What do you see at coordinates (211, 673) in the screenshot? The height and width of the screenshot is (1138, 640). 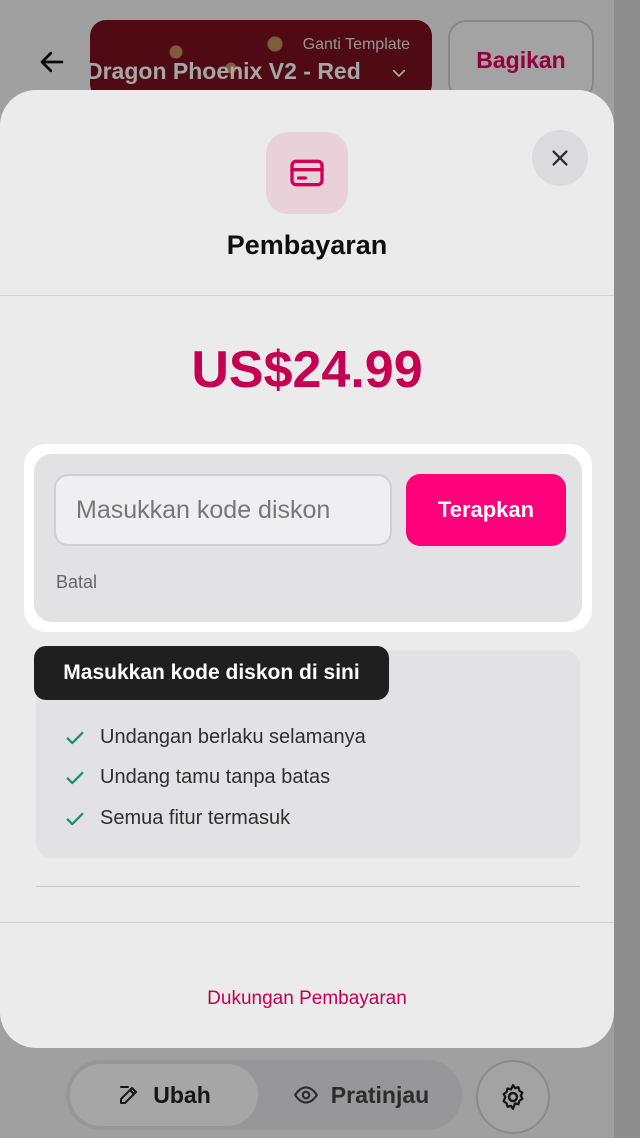 I see `discount-tooltip: Masukkan kode diskon di sini` at bounding box center [211, 673].